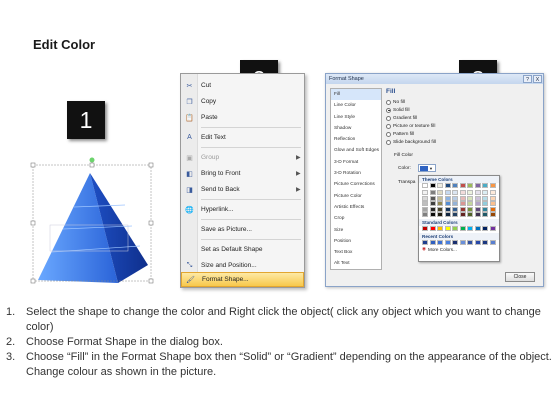  Describe the element at coordinates (463, 126) in the screenshot. I see `radio-picture-fill: Picture or texture fill` at that location.